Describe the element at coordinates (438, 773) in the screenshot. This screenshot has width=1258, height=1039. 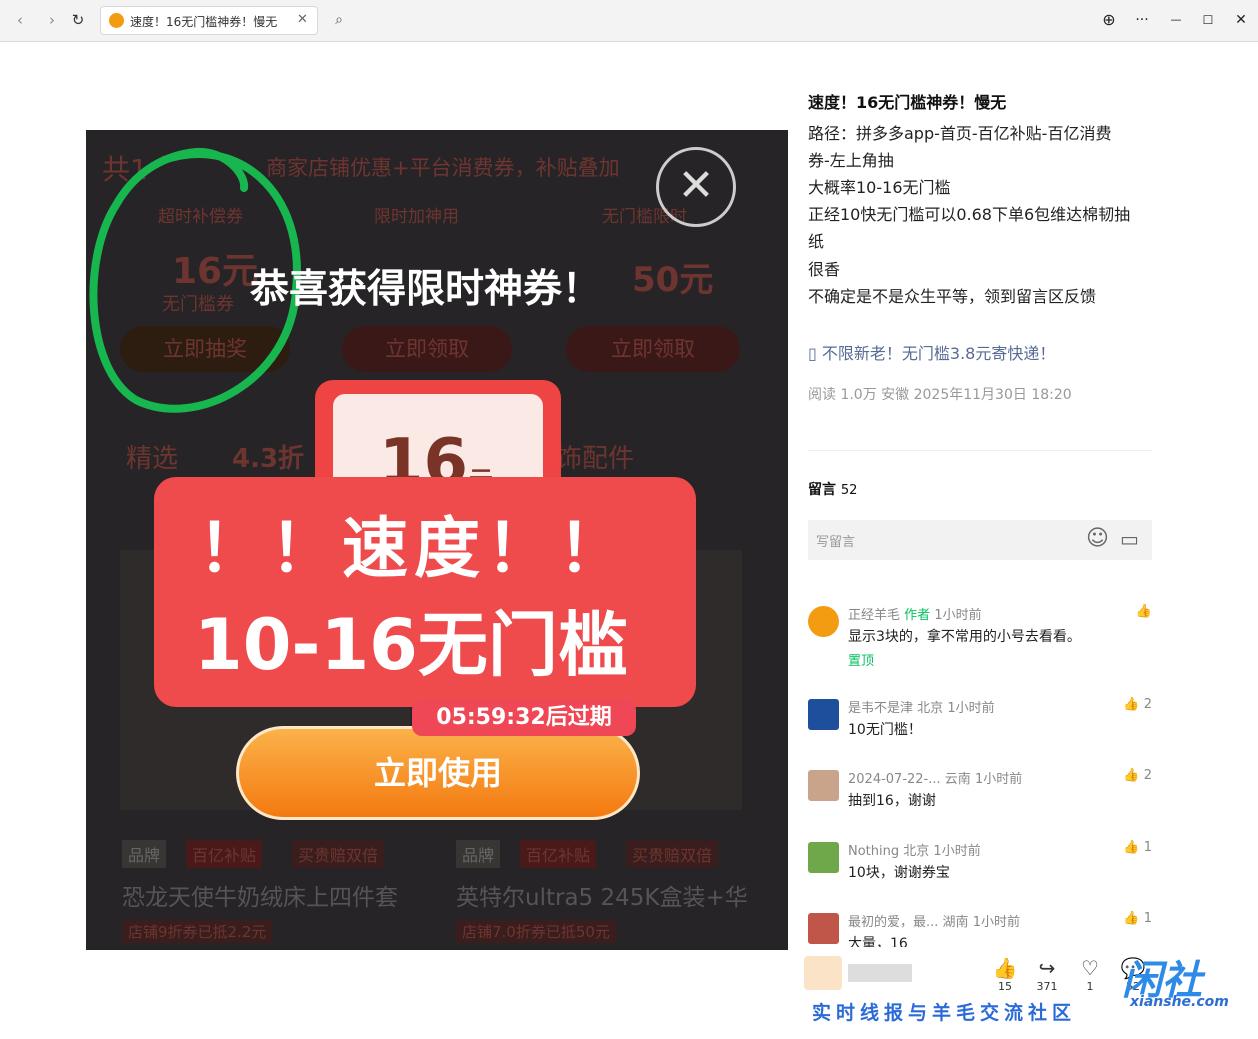
I see `use-now-button: 立即使用` at that location.